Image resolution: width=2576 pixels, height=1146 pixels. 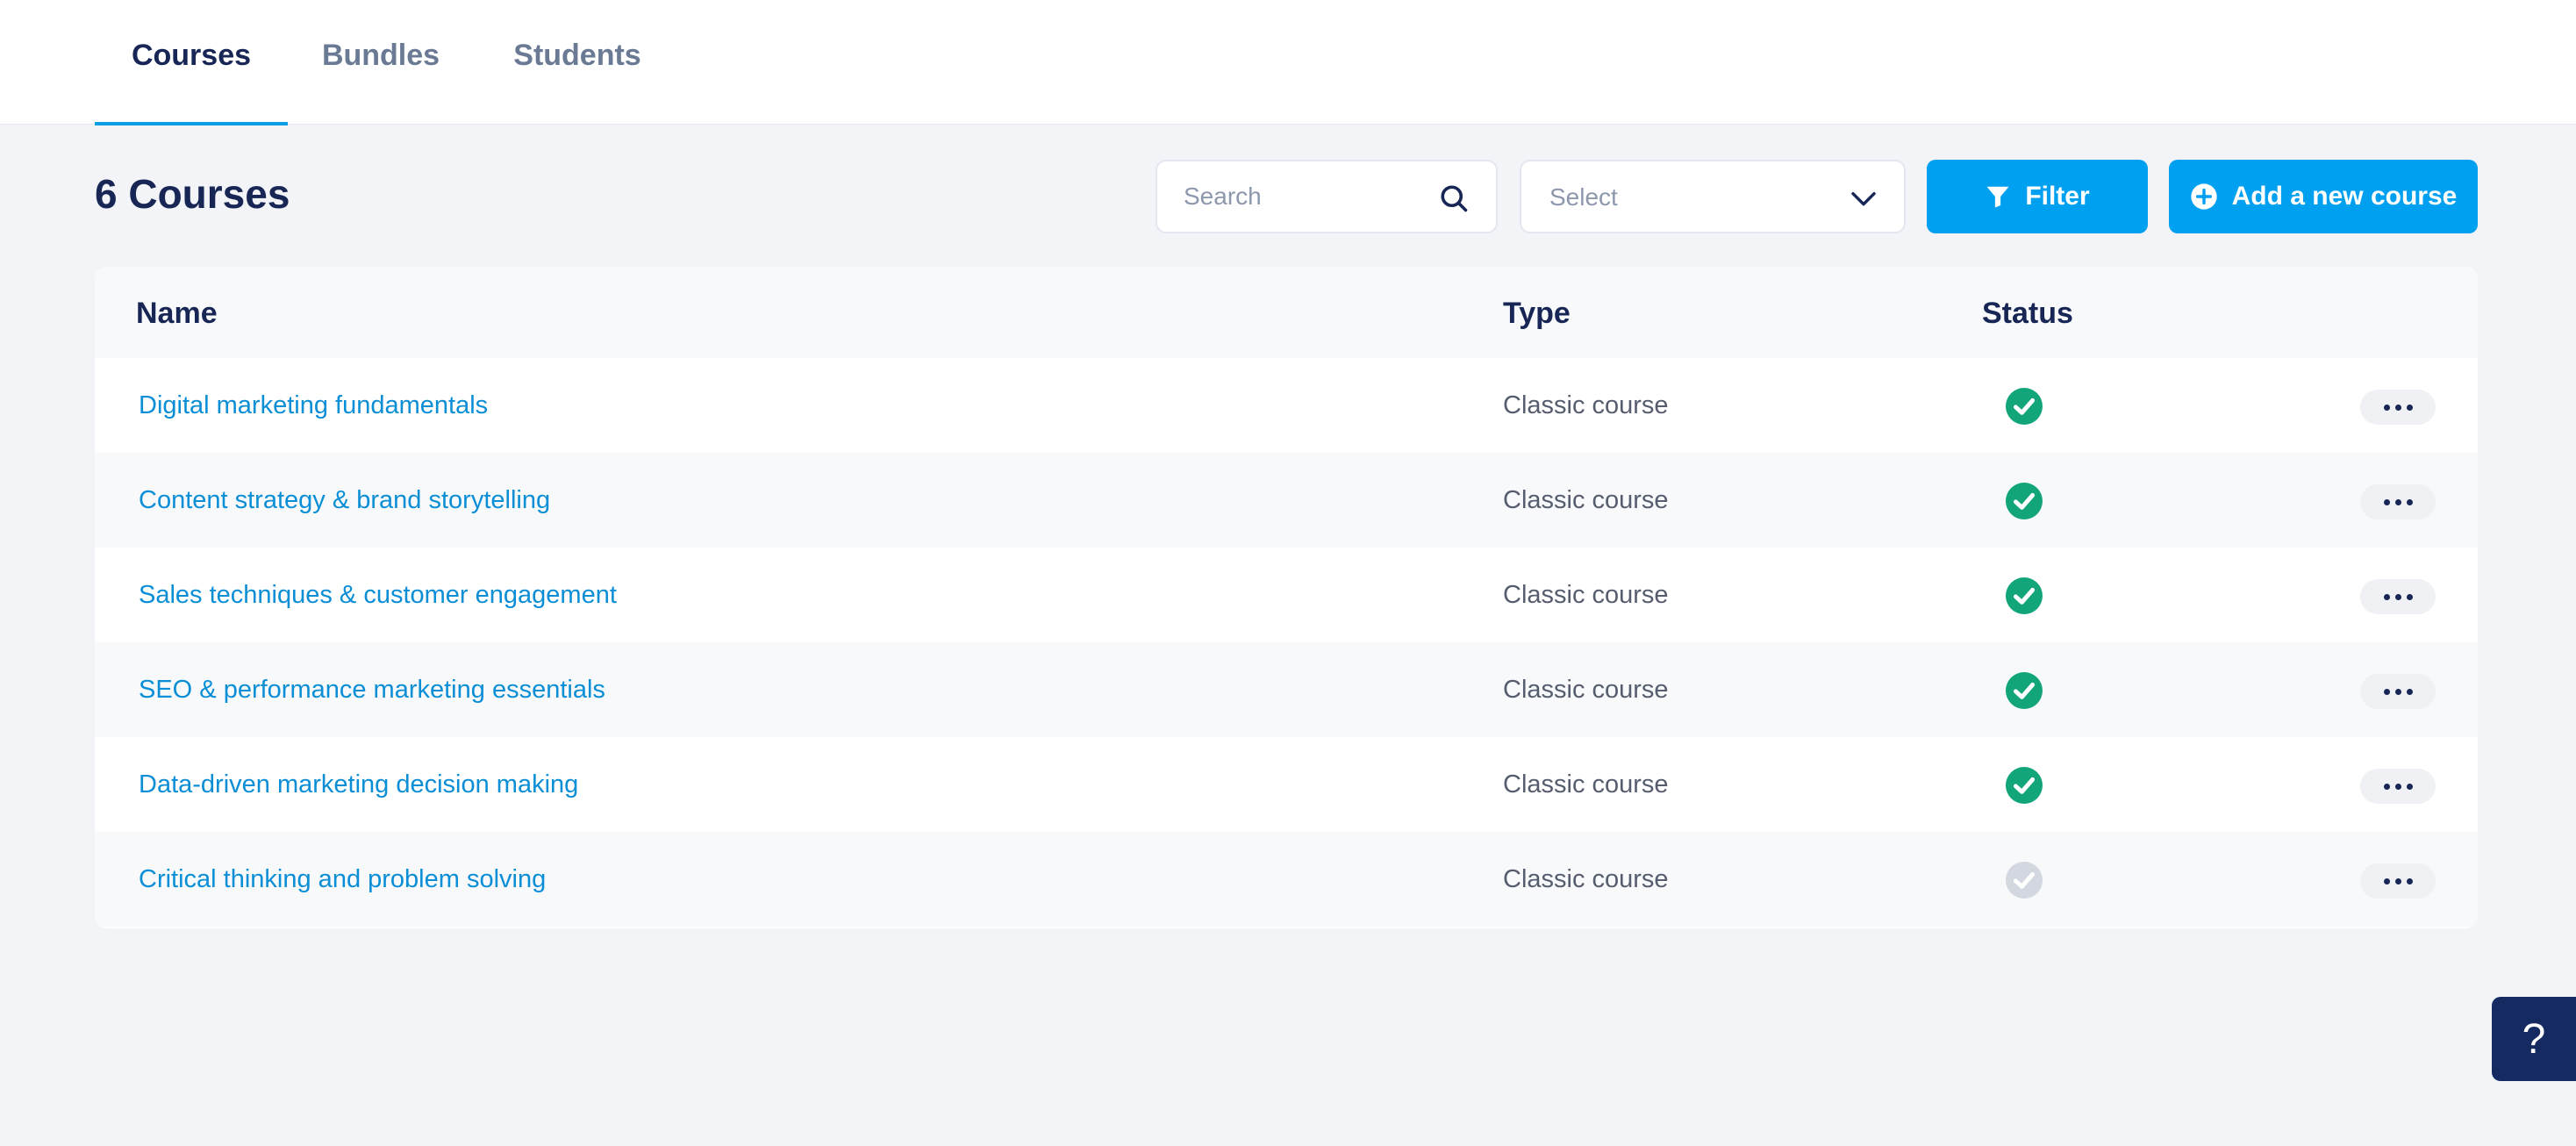 What do you see at coordinates (1288, 63) in the screenshot?
I see `top-navigation: Courses Bundles Students` at bounding box center [1288, 63].